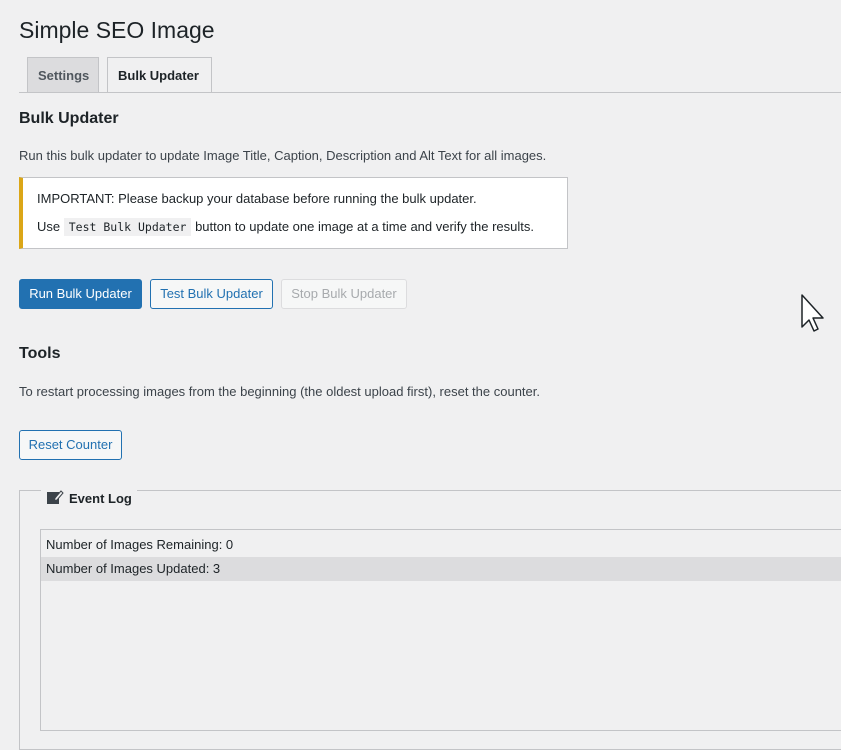 The width and height of the screenshot is (841, 750). What do you see at coordinates (127, 227) in the screenshot?
I see `notice-code: Test Bulk Updater` at bounding box center [127, 227].